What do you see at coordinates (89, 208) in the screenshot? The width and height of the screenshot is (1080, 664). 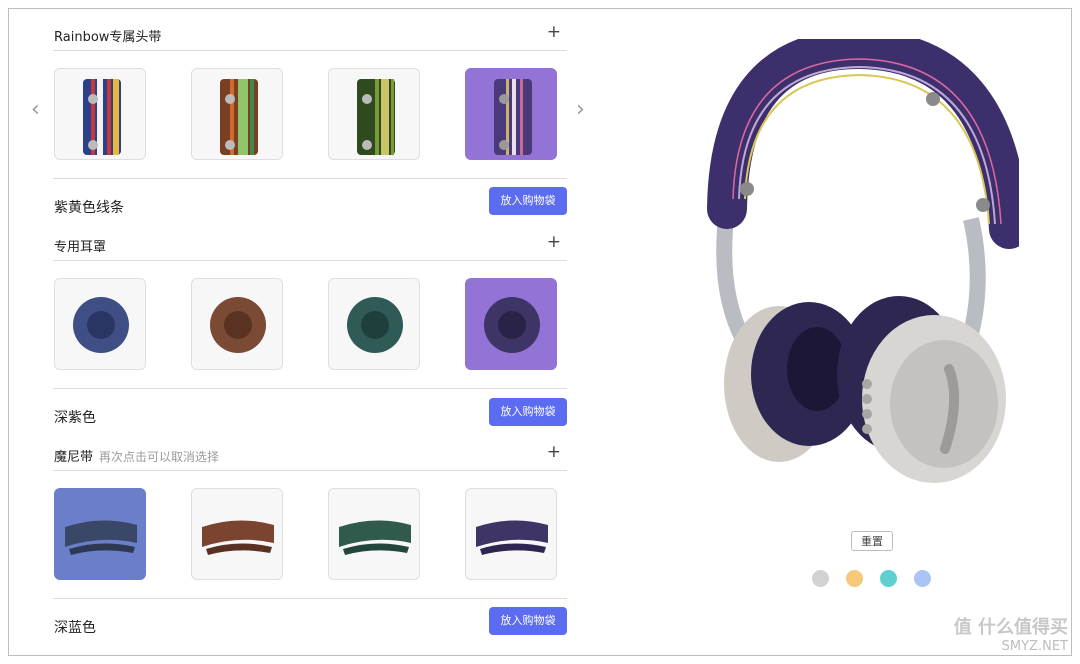 I see `selected-headband-name: 紫黄色线条` at bounding box center [89, 208].